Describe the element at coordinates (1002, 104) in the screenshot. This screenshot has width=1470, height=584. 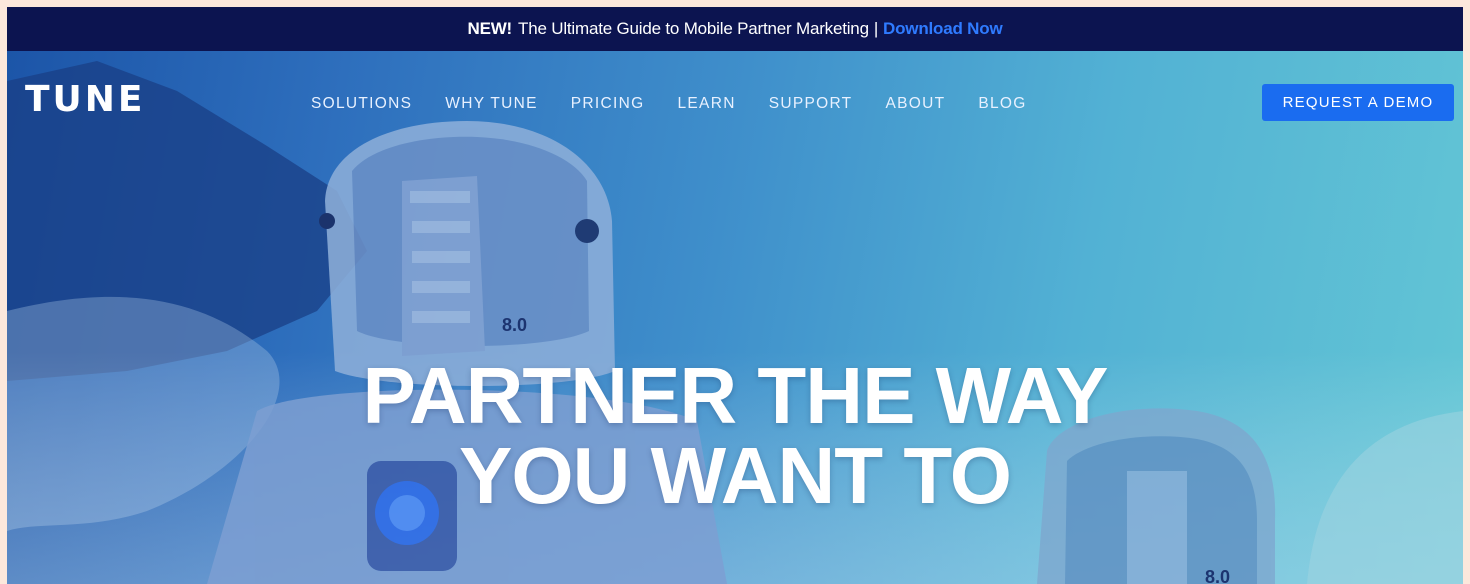
I see `nav-item-blog: BLOG` at that location.